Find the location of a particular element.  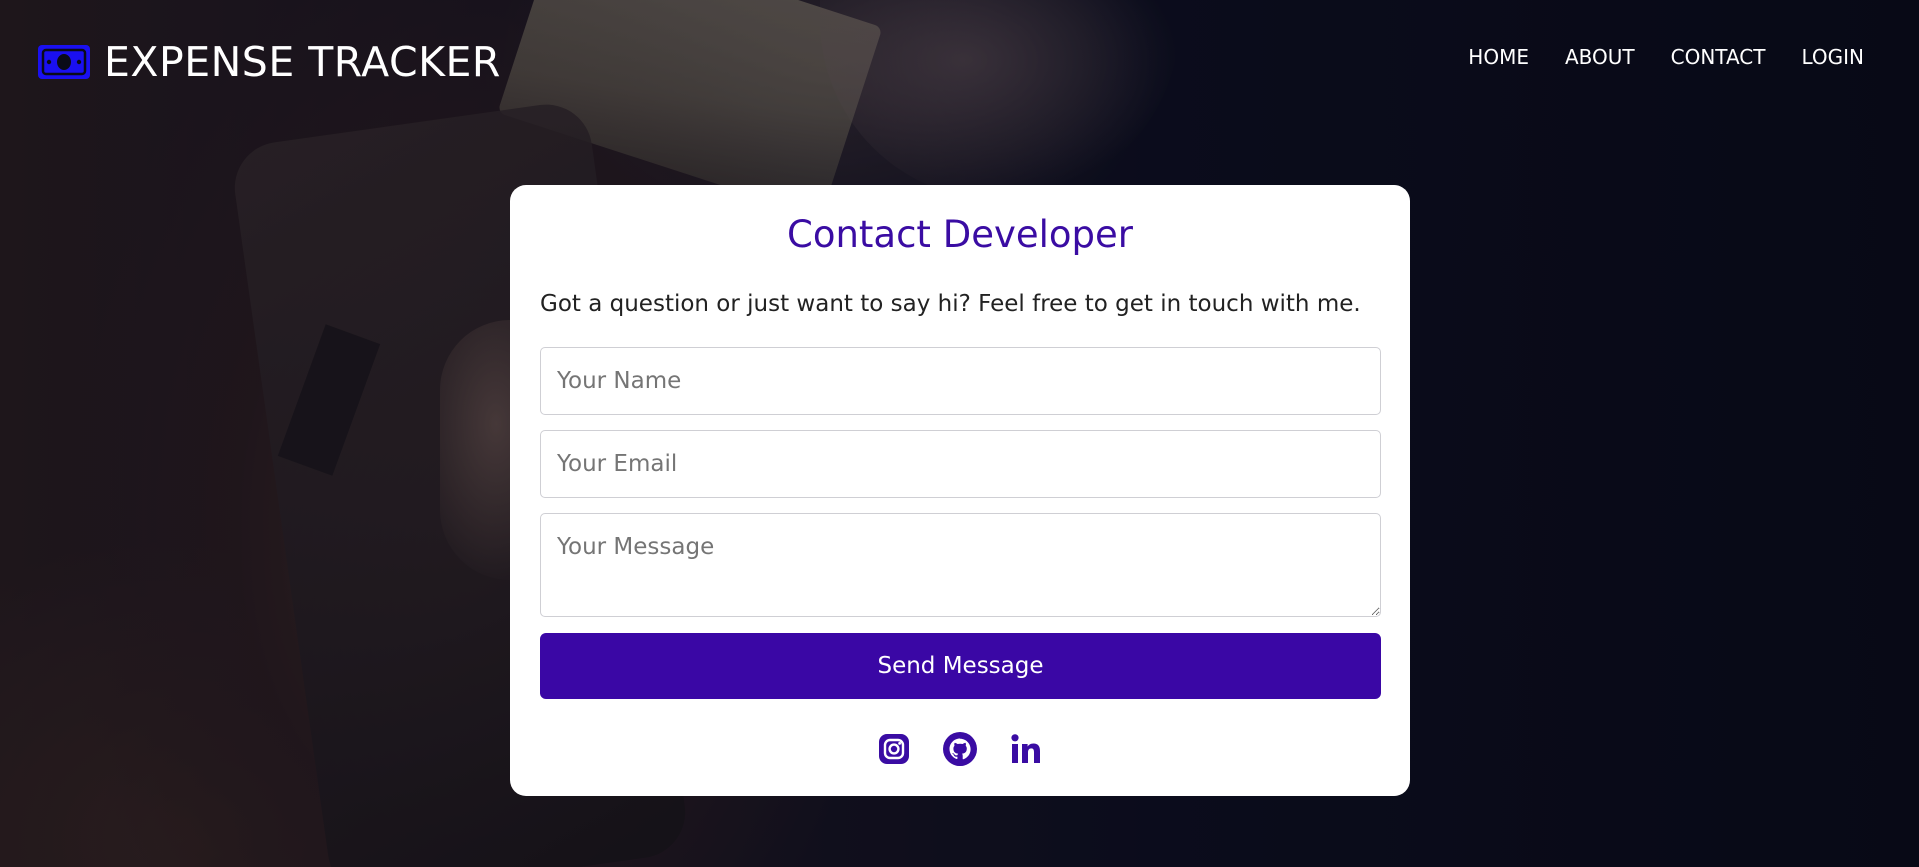

social-links is located at coordinates (960, 749).